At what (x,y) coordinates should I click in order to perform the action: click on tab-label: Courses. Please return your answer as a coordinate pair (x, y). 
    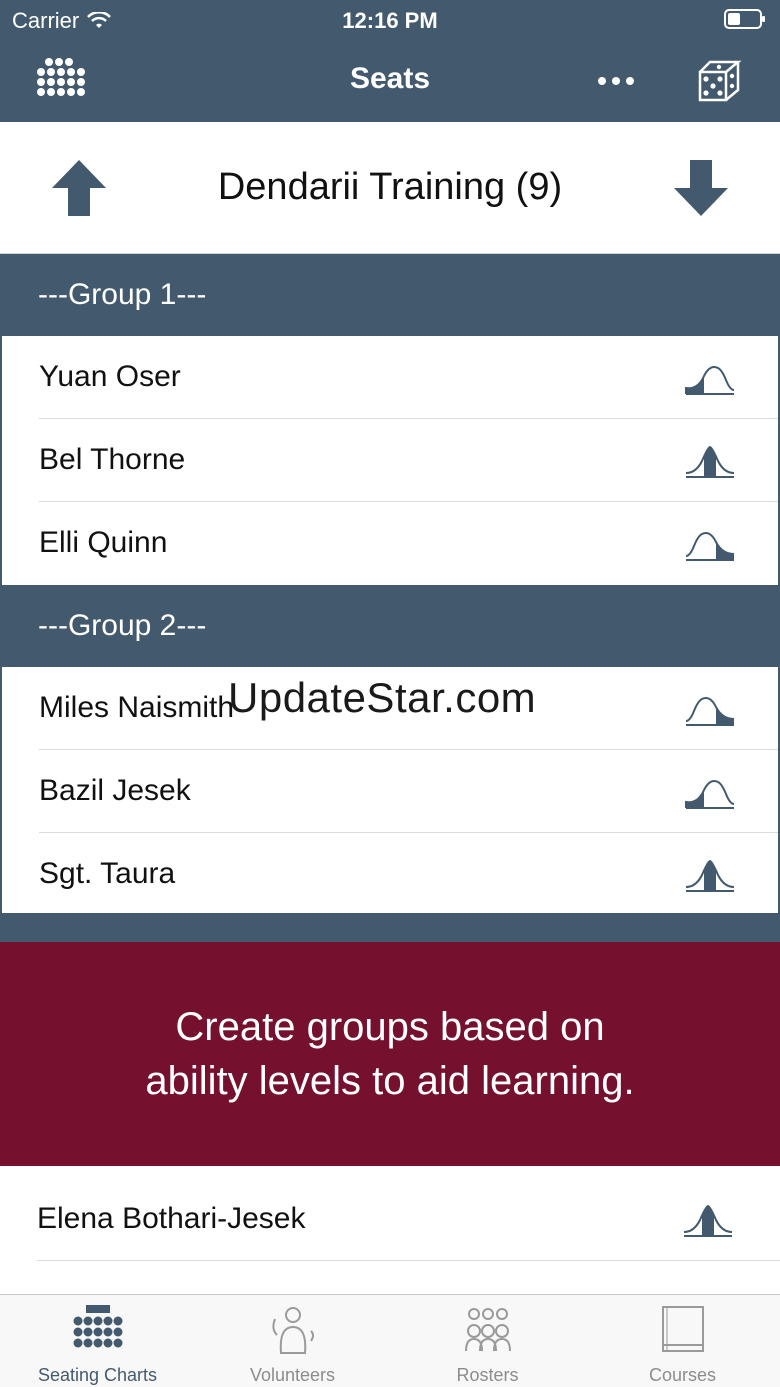
    Looking at the image, I should click on (682, 1375).